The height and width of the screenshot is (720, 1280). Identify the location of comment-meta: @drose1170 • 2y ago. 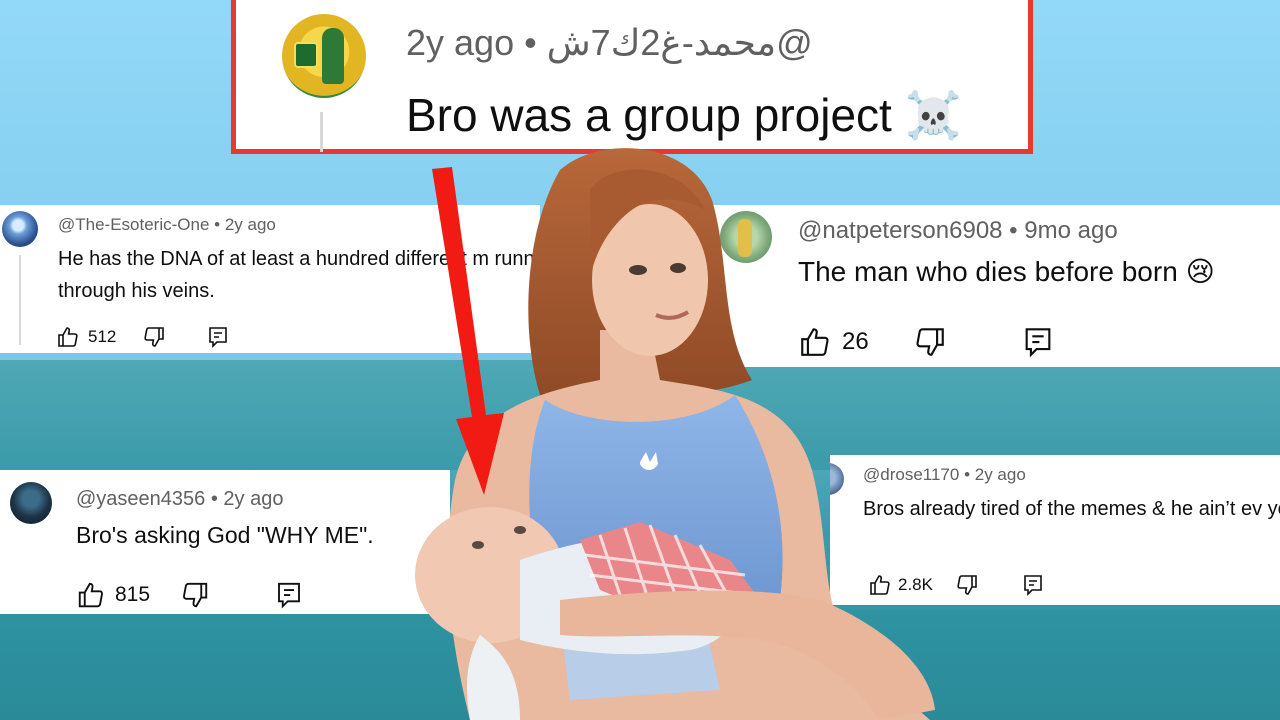
(944, 474).